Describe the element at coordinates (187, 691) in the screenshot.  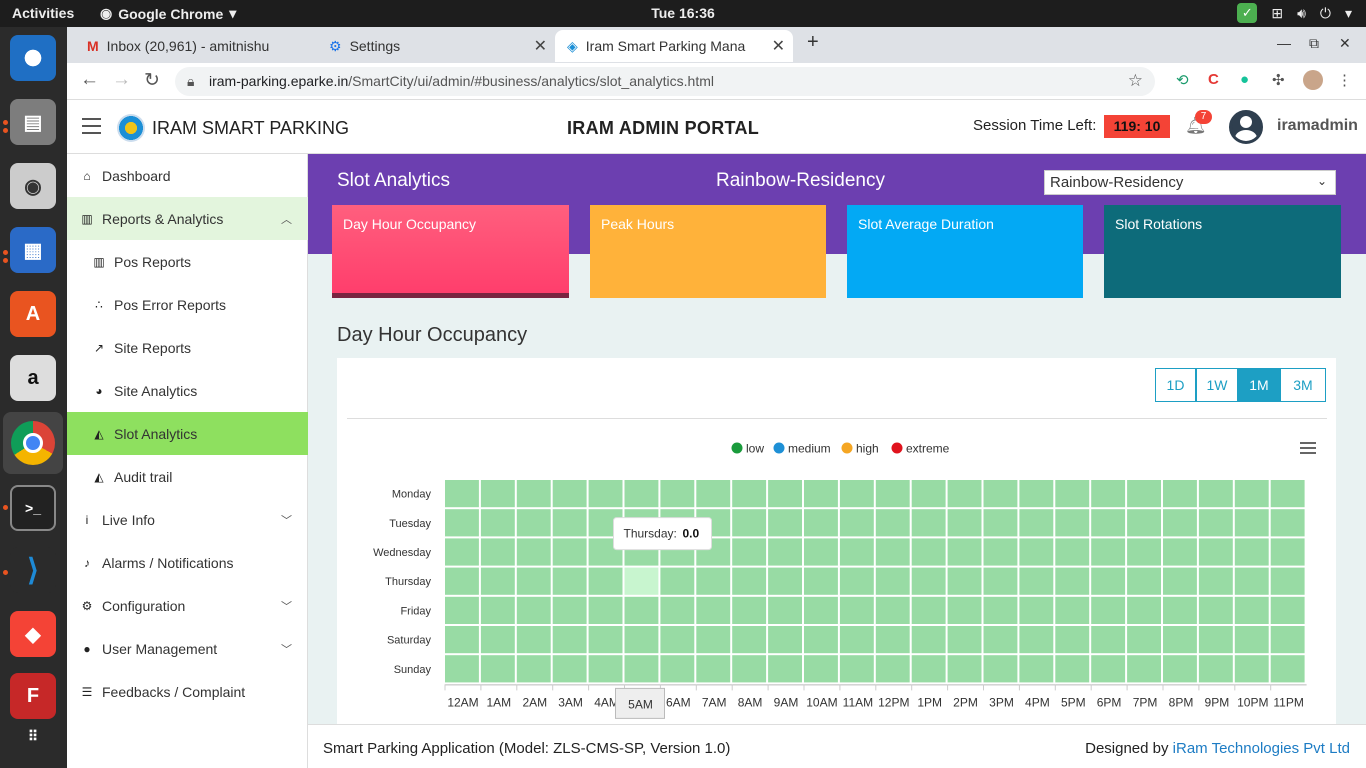
I see `sidebar-item-feedbacks: ☰ Feedbacks / Complaint` at that location.